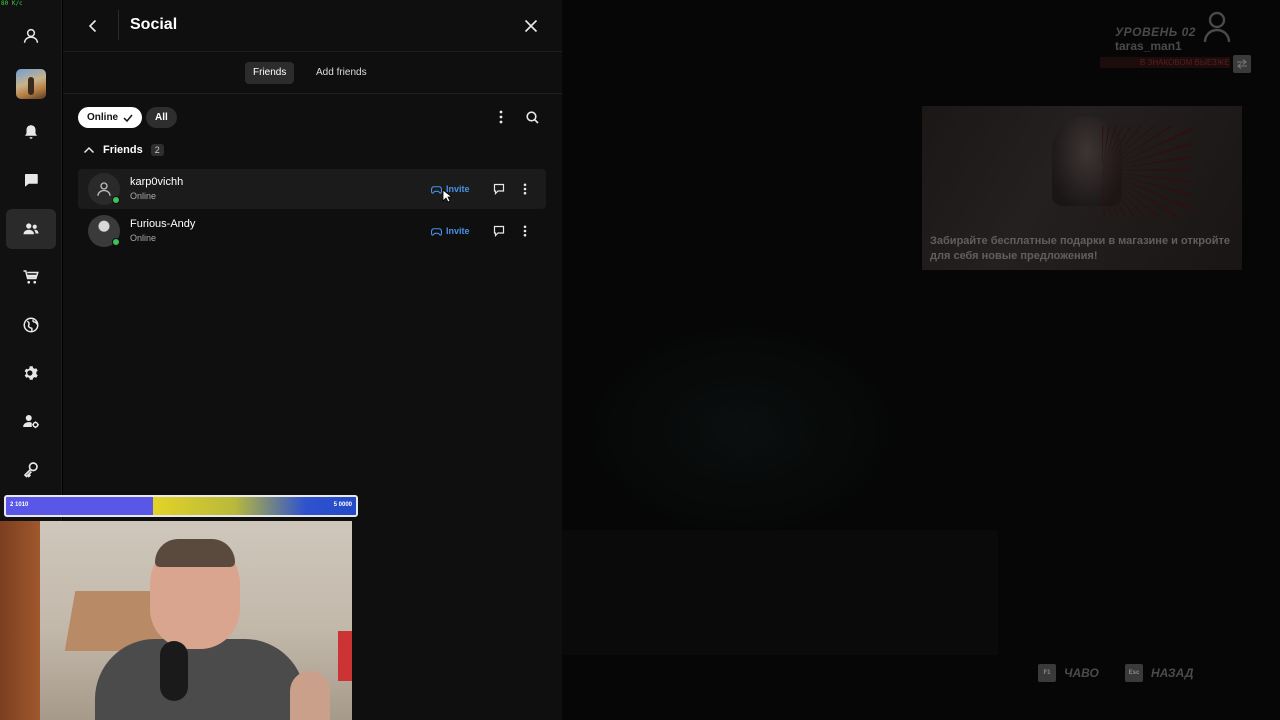 The image size is (1280, 720). I want to click on hint-faq: F1 ЧАВО, so click(1068, 673).